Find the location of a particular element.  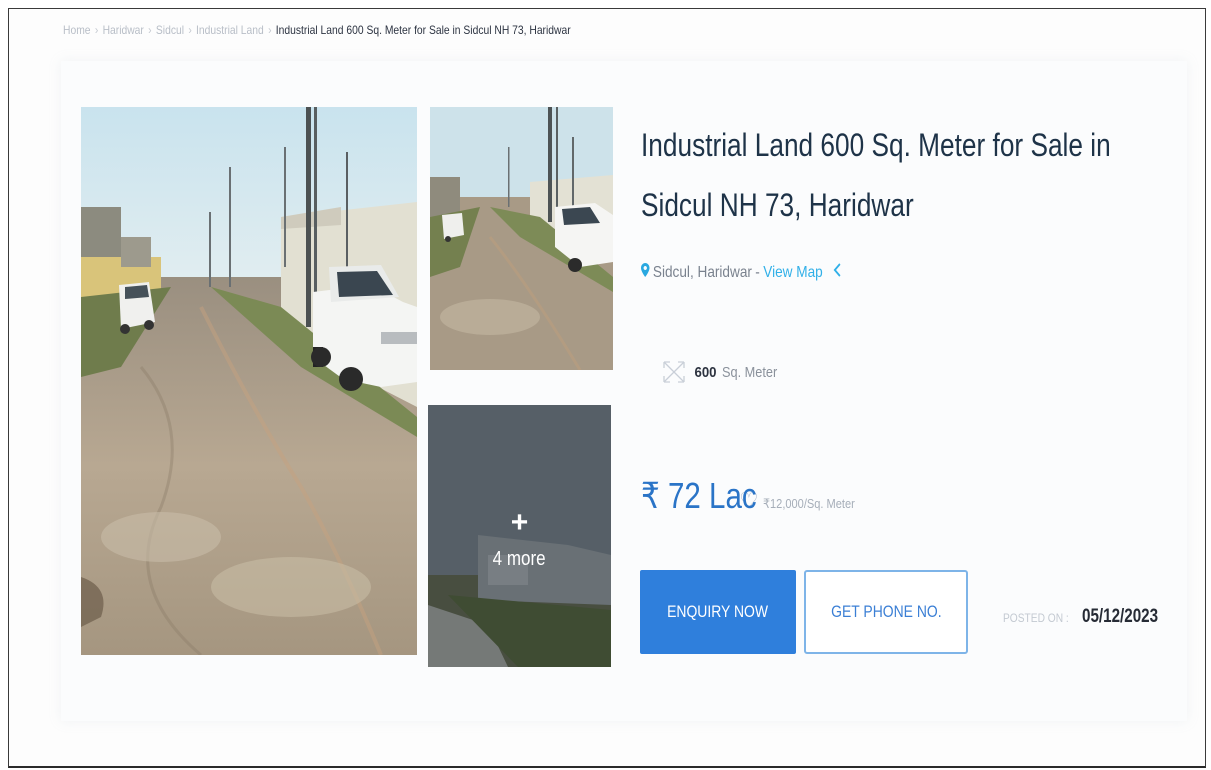

breadcrumb-locality: Sidcul is located at coordinates (170, 30).